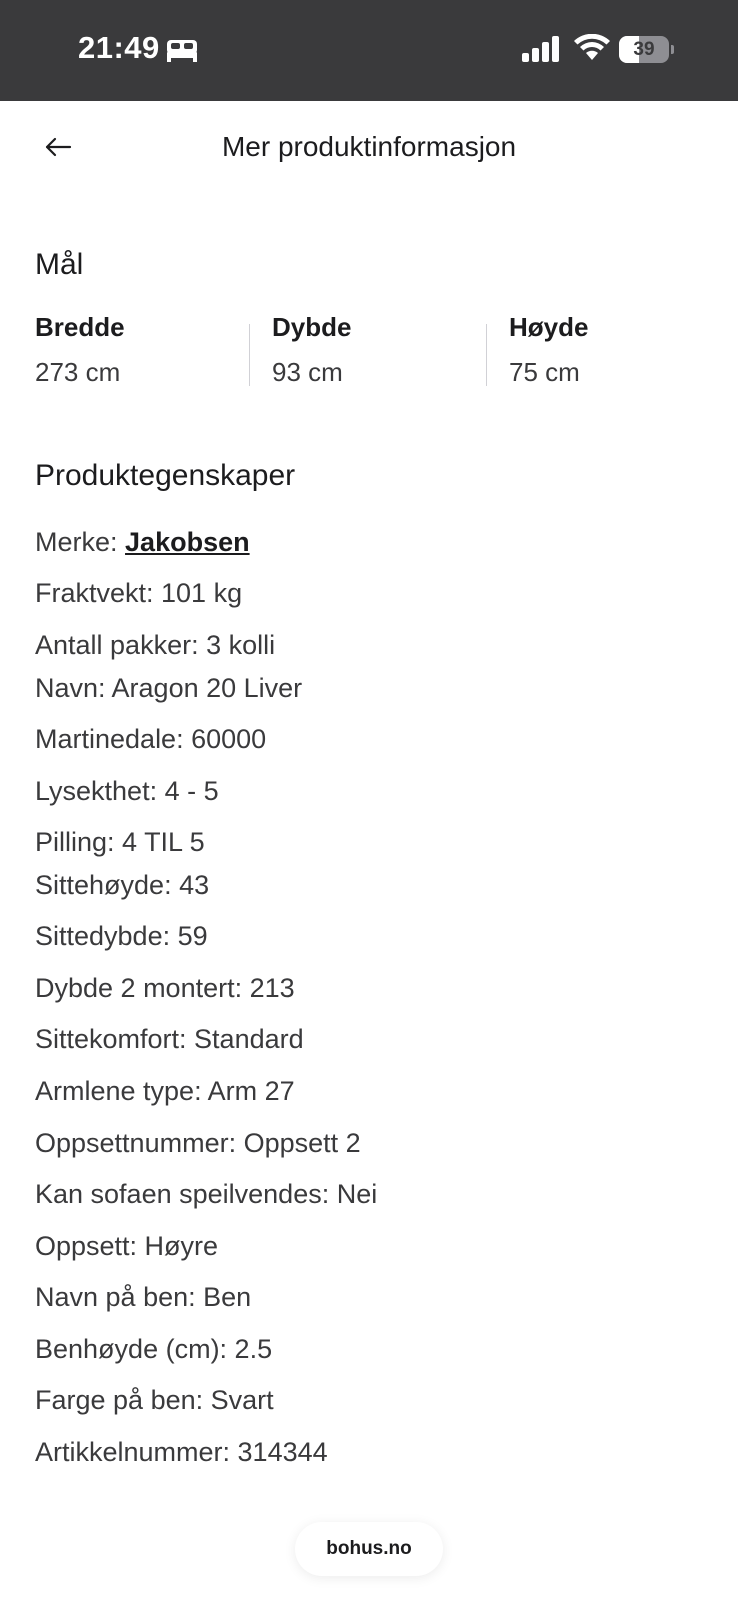 Image resolution: width=738 pixels, height=1600 pixels. What do you see at coordinates (139, 593) in the screenshot?
I see `property-item: Fraktvekt: 101 kg` at bounding box center [139, 593].